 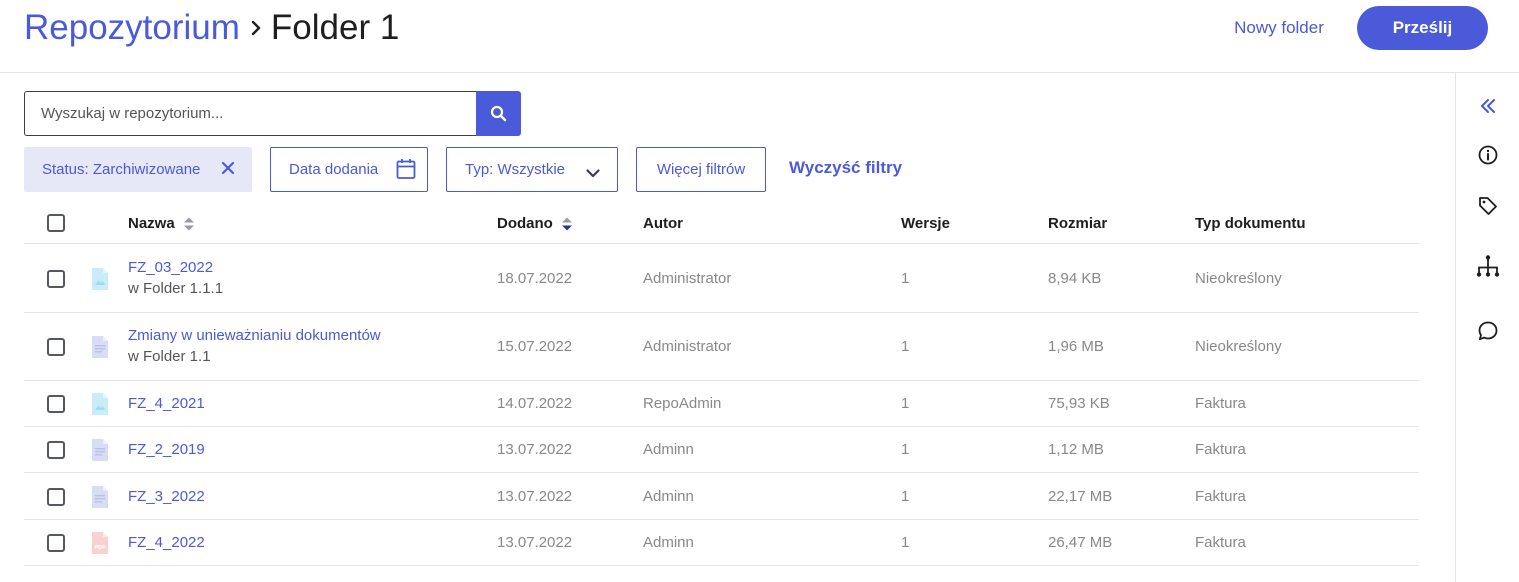 I want to click on search-input, so click(x=250, y=113).